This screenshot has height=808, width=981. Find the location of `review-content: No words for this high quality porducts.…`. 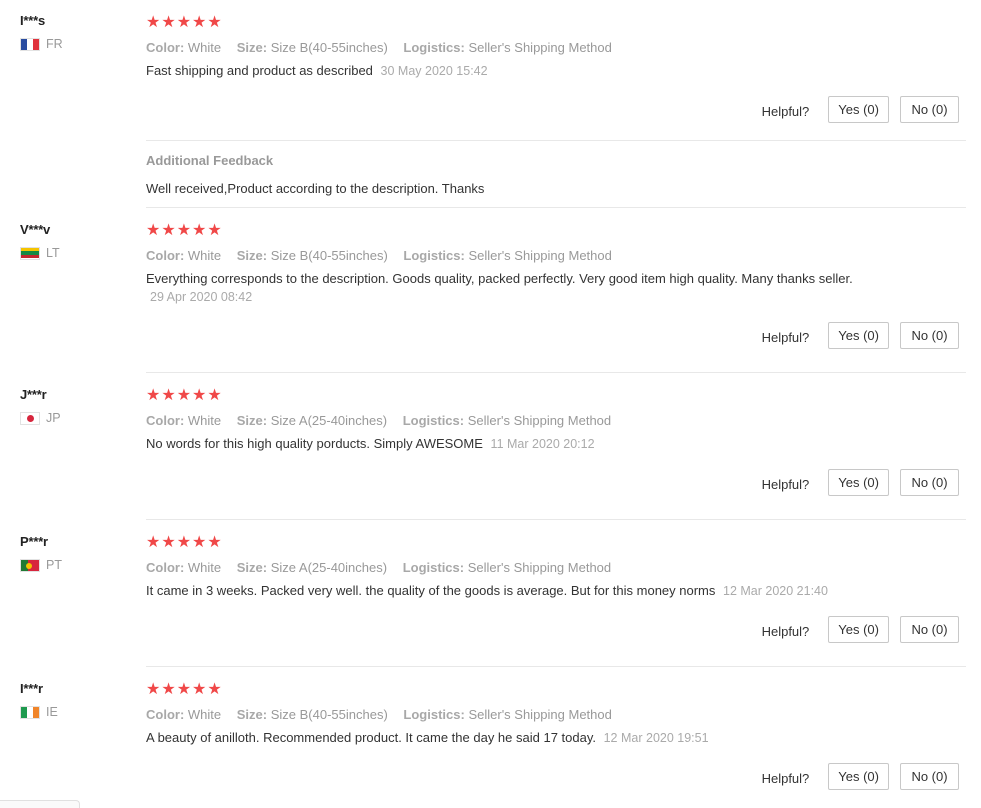

review-content: No words for this high quality porducts.… is located at coordinates (314, 443).